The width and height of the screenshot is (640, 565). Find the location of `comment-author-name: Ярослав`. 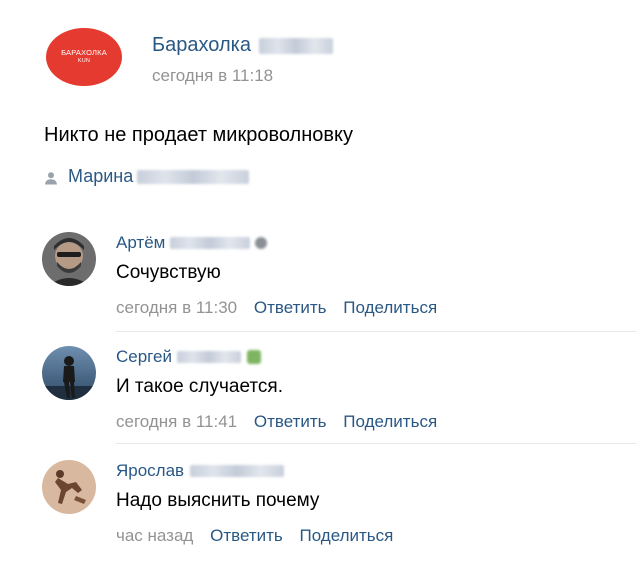

comment-author-name: Ярослав is located at coordinates (150, 470).